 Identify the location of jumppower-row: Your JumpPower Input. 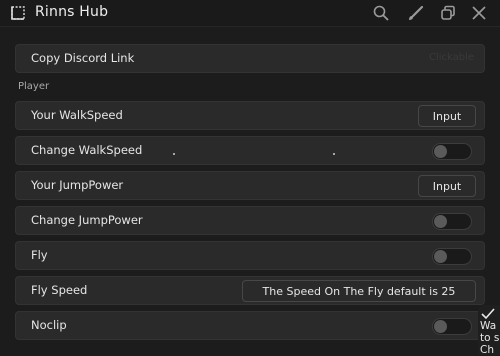
(250, 185).